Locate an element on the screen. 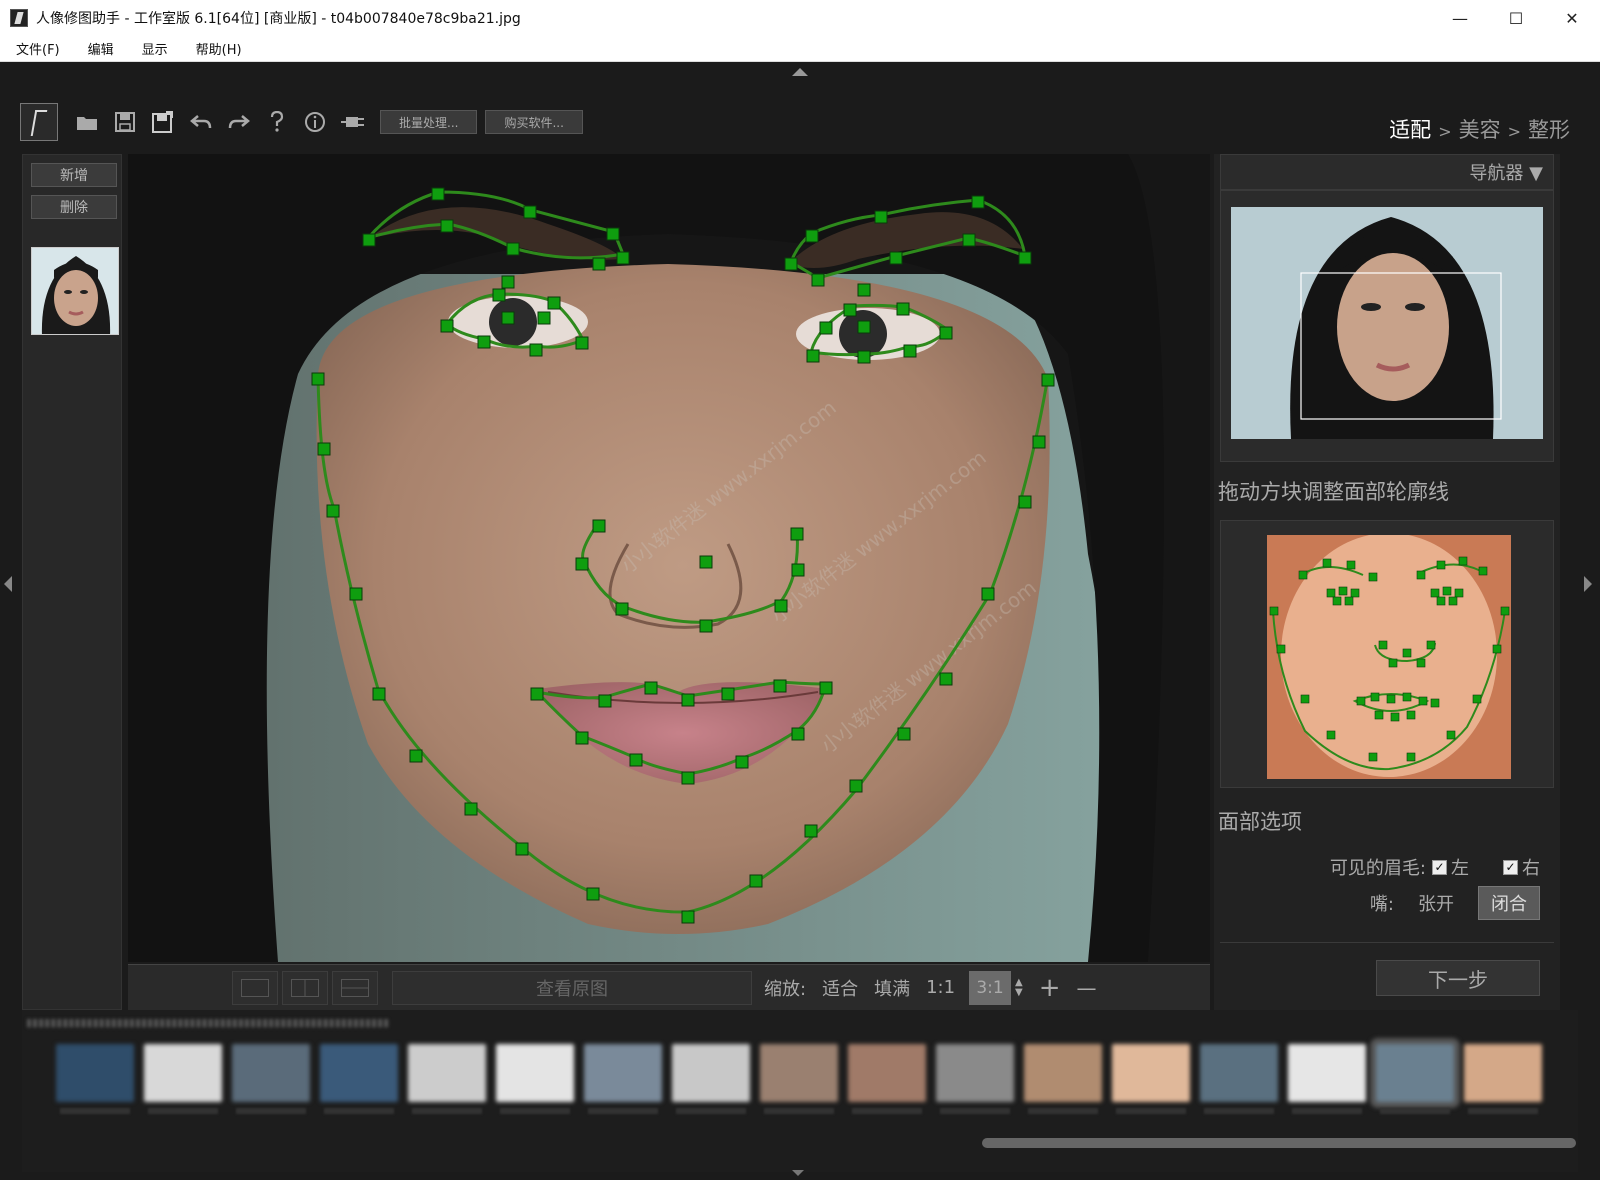 This screenshot has width=1600, height=1180. filmstrip-scrollbar is located at coordinates (1279, 1143).